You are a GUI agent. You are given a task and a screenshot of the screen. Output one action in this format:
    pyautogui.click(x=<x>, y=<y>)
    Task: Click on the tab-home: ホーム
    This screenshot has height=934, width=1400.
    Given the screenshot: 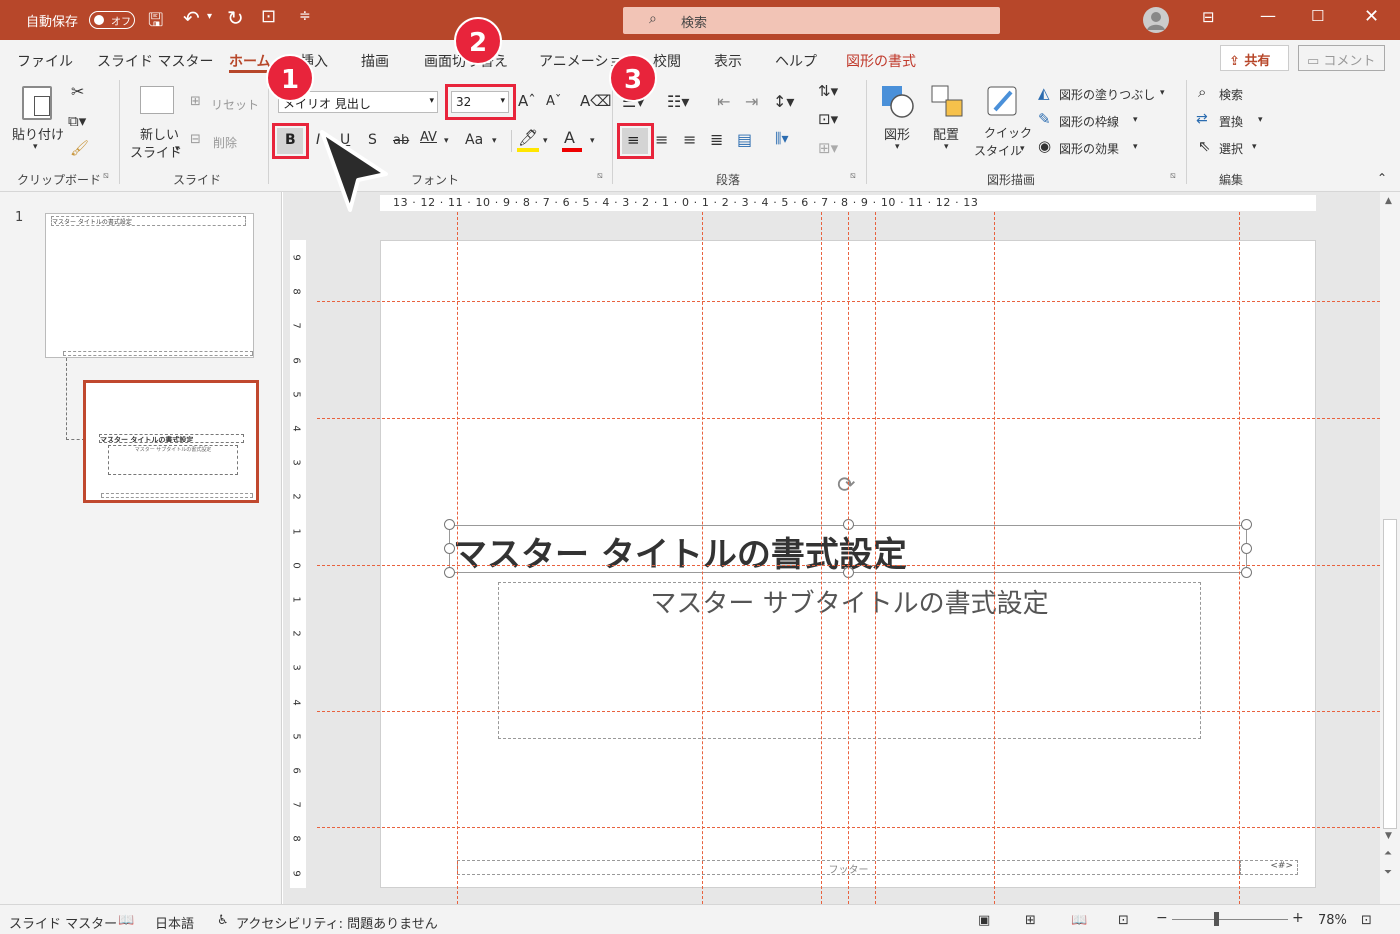 What is the action you would take?
    pyautogui.click(x=250, y=61)
    